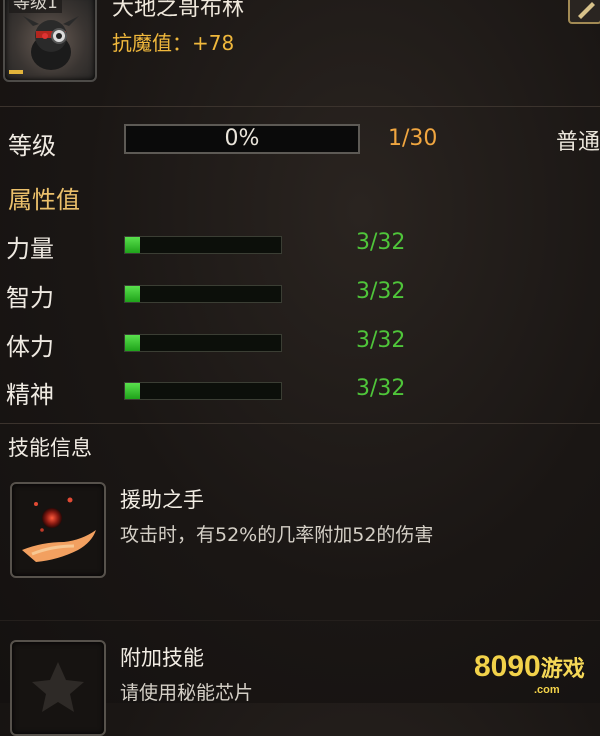 The height and width of the screenshot is (736, 600). I want to click on watermark-domain: .com, so click(547, 690).